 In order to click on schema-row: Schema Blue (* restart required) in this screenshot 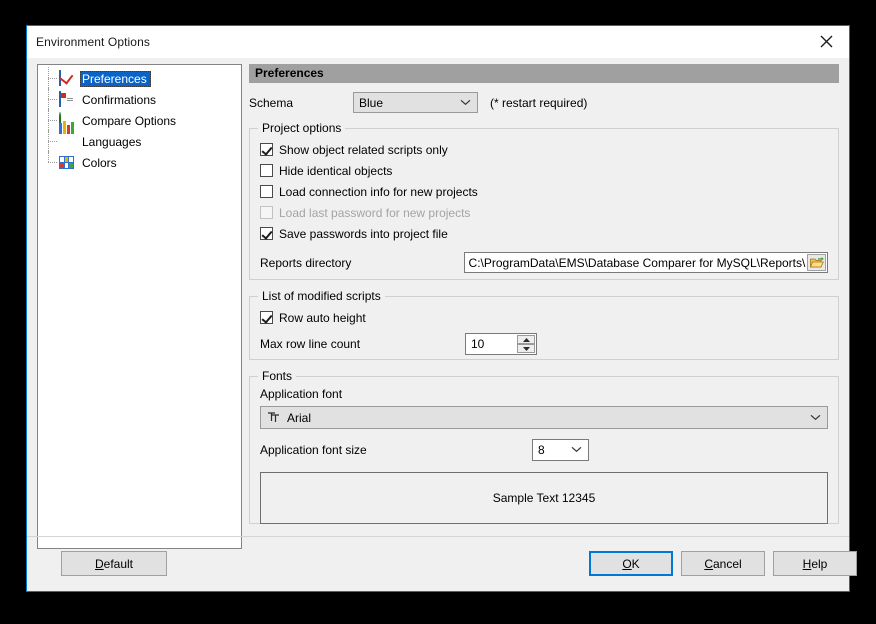, I will do `click(544, 102)`.